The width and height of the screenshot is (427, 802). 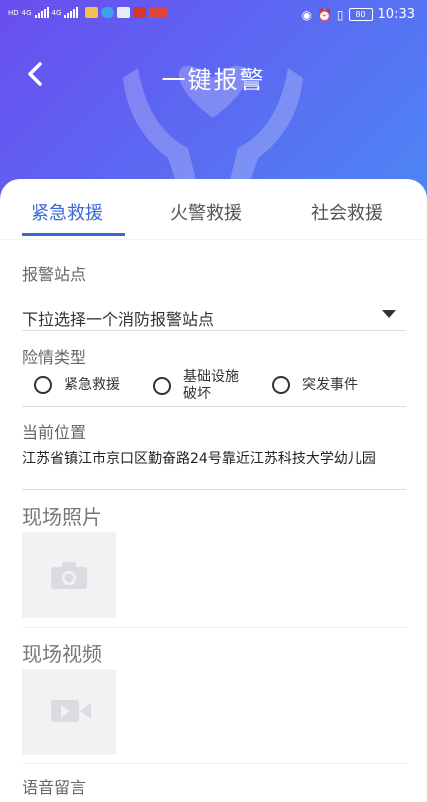 What do you see at coordinates (54, 274) in the screenshot?
I see `station-label: 报警站点` at bounding box center [54, 274].